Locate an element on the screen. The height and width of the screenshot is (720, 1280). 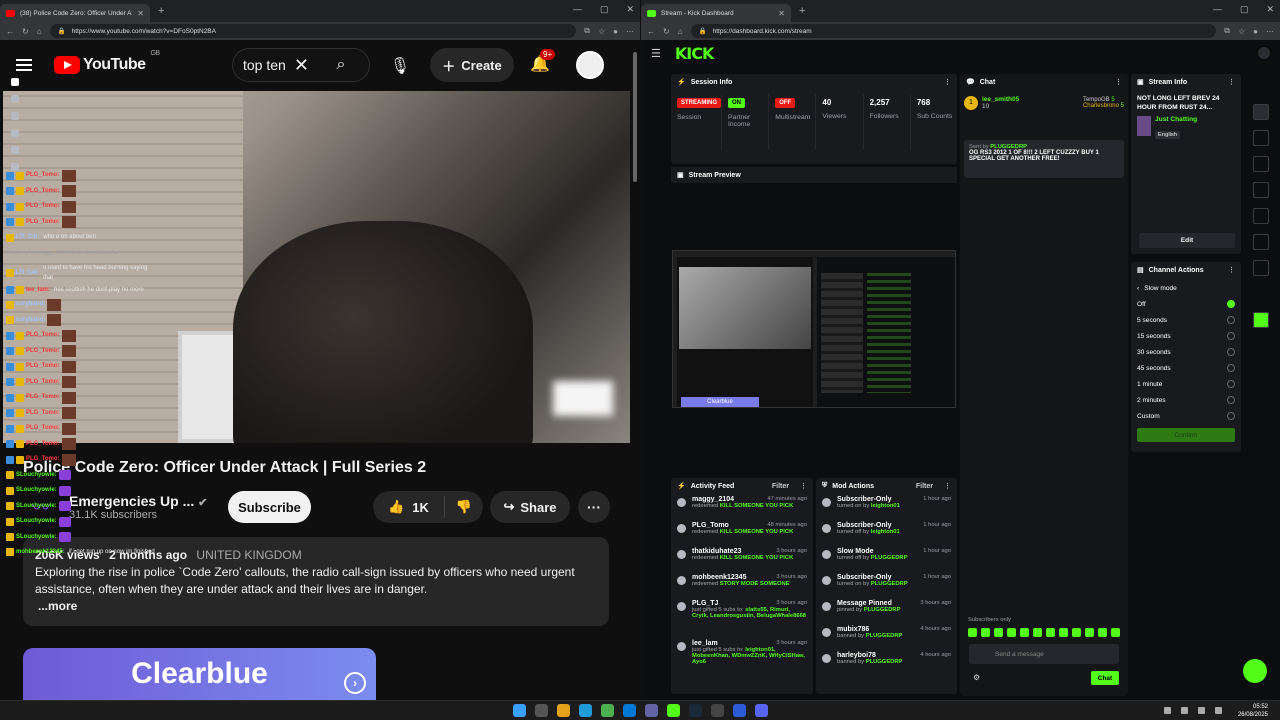
microphone-icon: 🎙 is located at coordinates (400, 66).